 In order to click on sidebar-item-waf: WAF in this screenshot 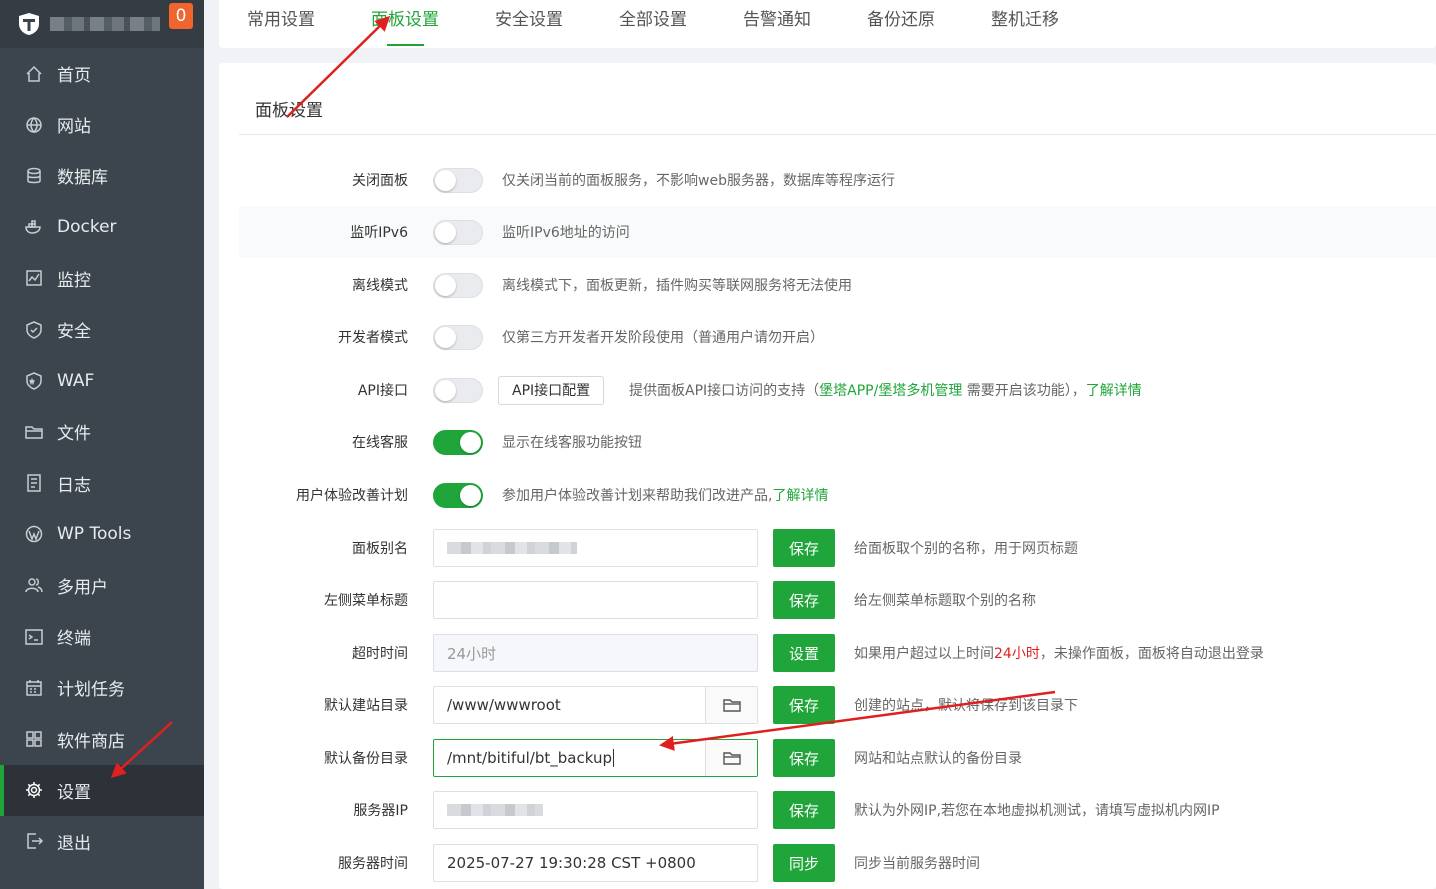, I will do `click(102, 380)`.